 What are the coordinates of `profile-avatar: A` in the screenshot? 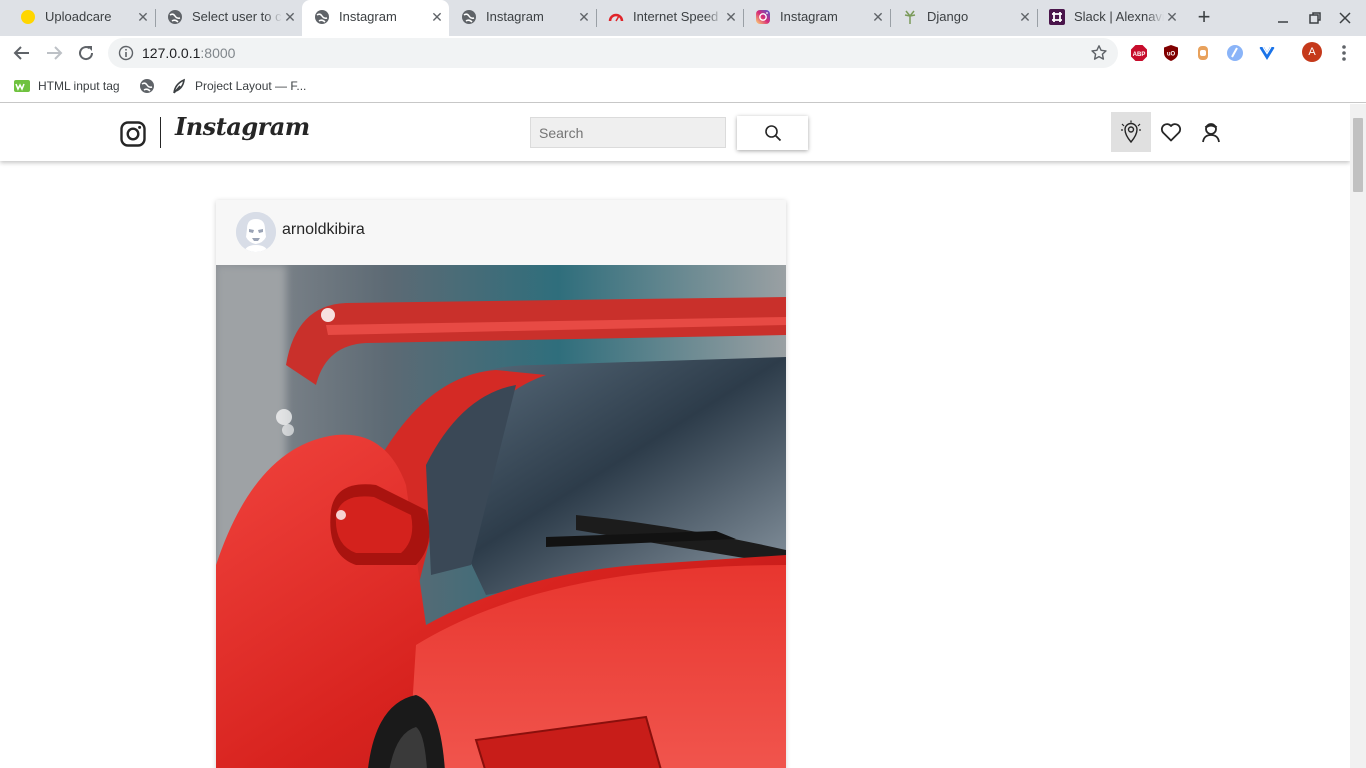 It's located at (1312, 52).